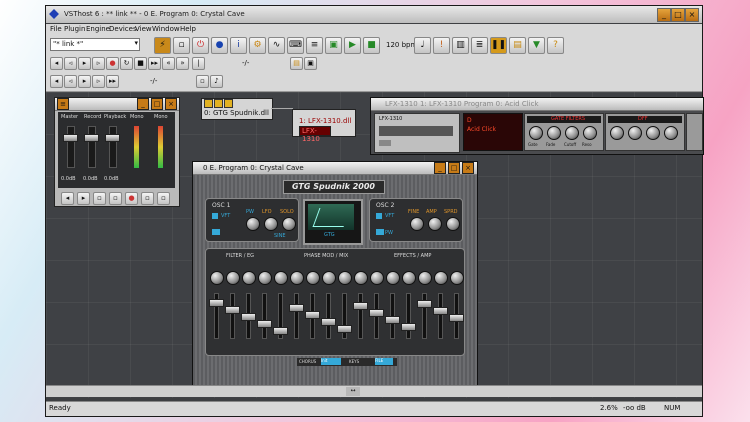  Describe the element at coordinates (98, 29) in the screenshot. I see `menu-engine: Engine` at that location.